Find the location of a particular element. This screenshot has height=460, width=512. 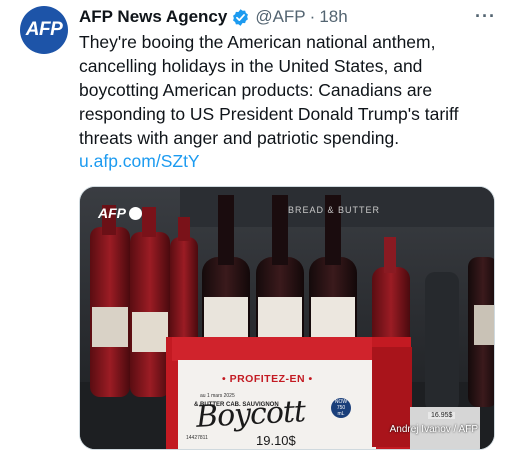

author-handle: @AFP is located at coordinates (280, 17).